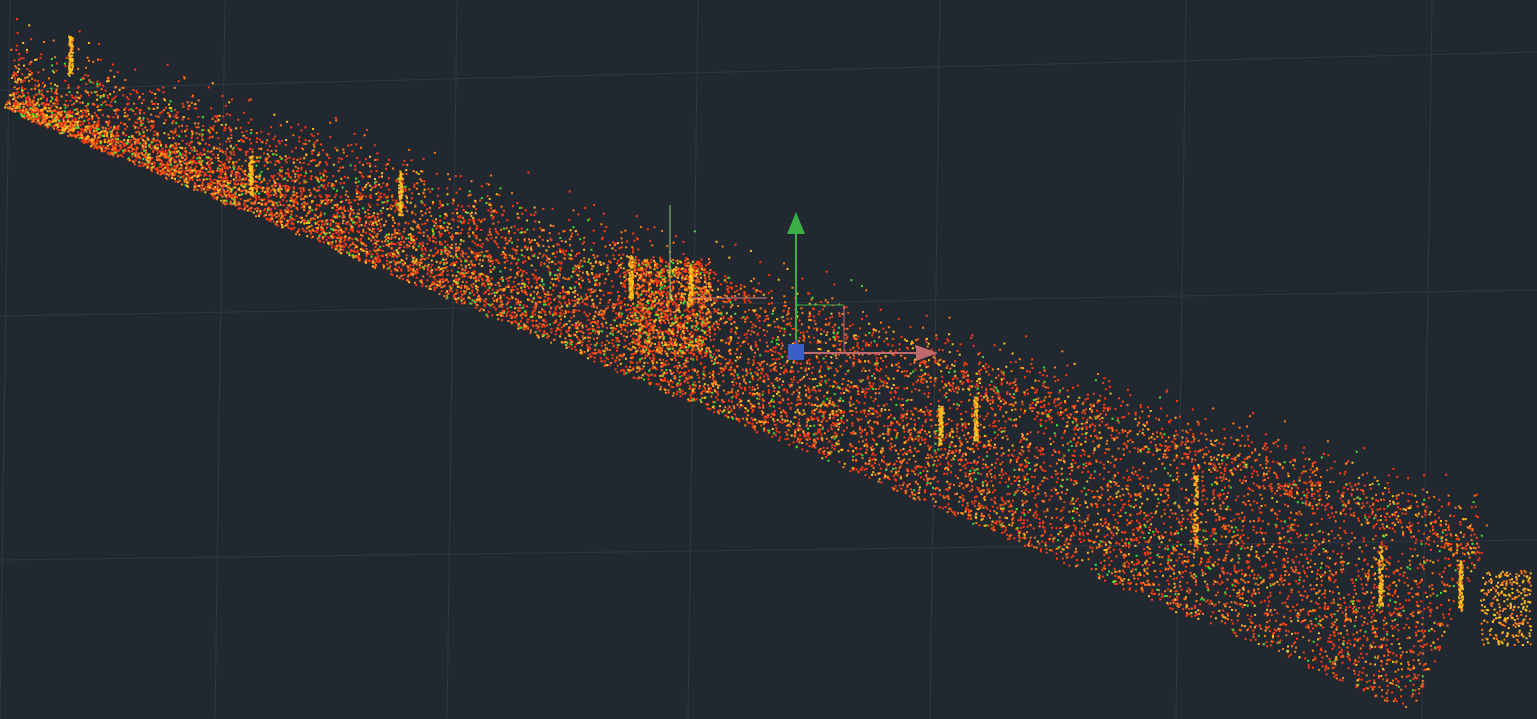 This screenshot has height=719, width=1537. What do you see at coordinates (718, 252) in the screenshot?
I see `cursor-crosshair` at bounding box center [718, 252].